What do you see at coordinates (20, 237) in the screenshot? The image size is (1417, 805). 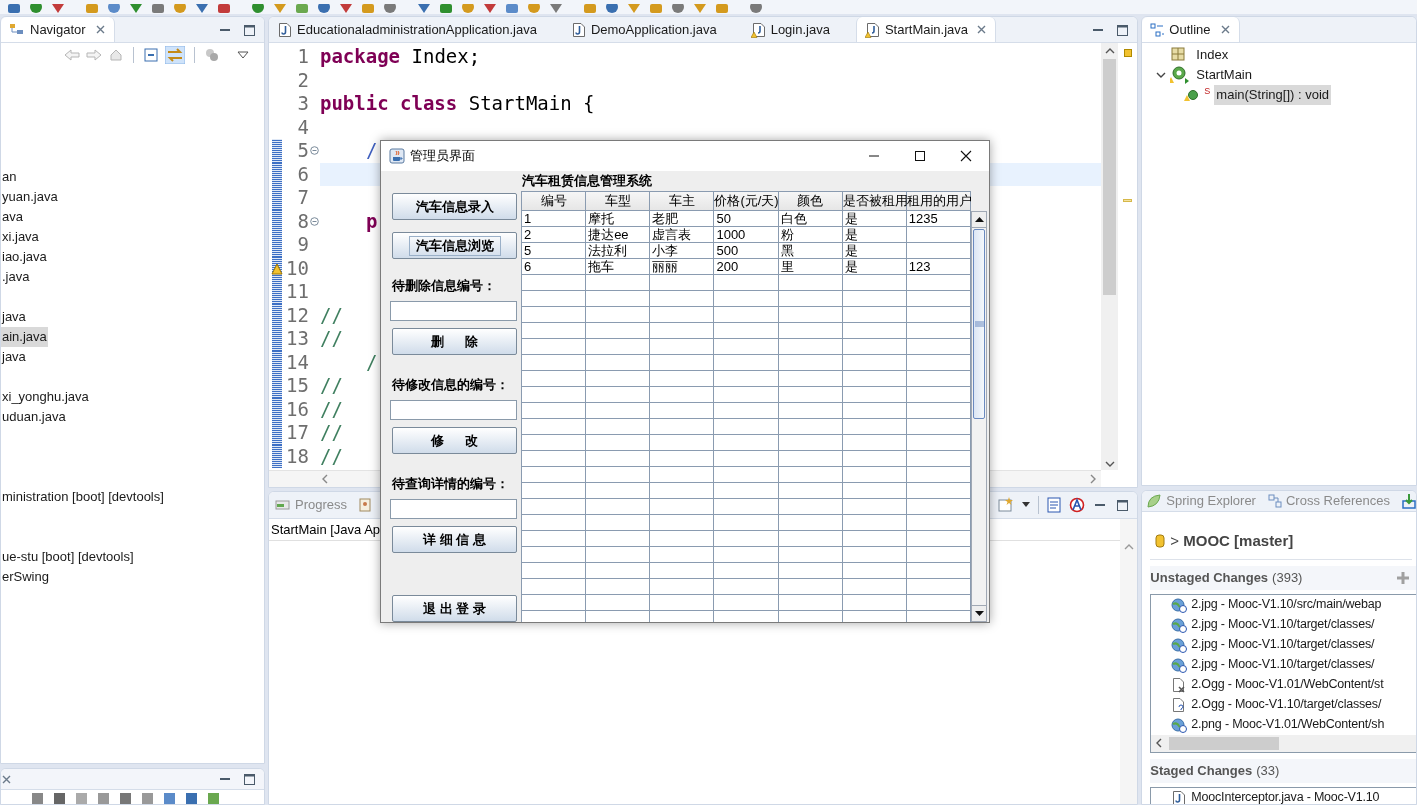 I see `tree-item: xi.java` at bounding box center [20, 237].